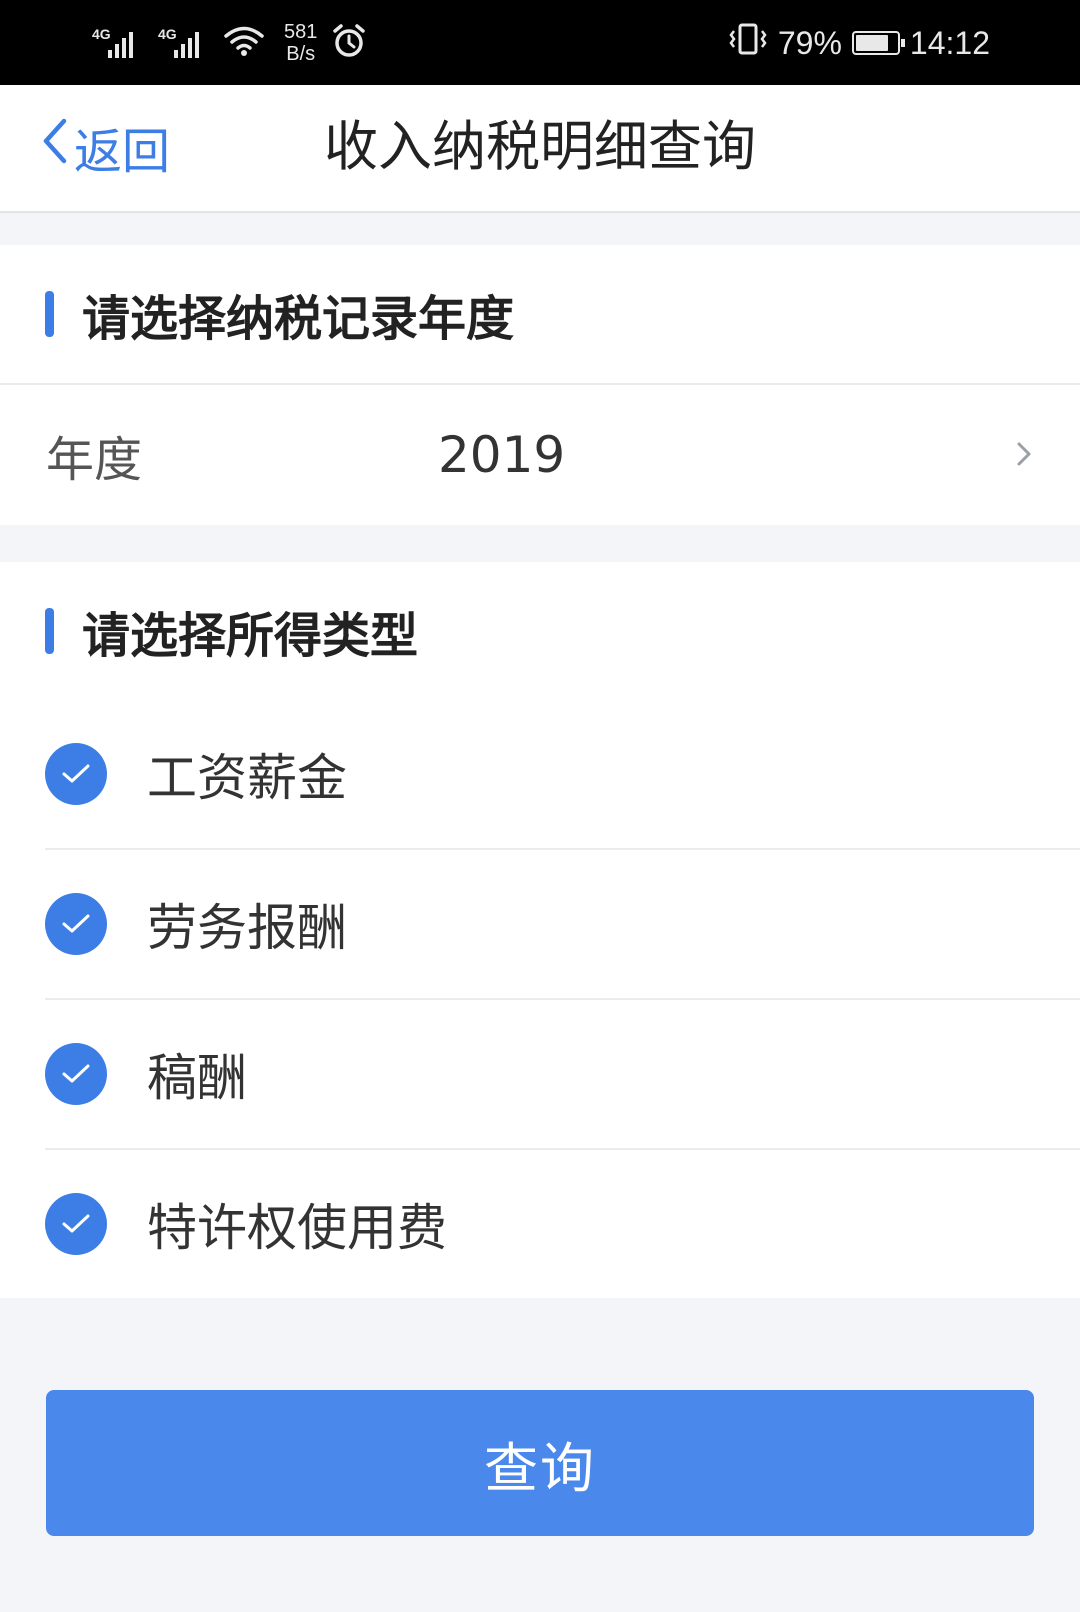  I want to click on income-type-label: 工资薪金, so click(247, 778).